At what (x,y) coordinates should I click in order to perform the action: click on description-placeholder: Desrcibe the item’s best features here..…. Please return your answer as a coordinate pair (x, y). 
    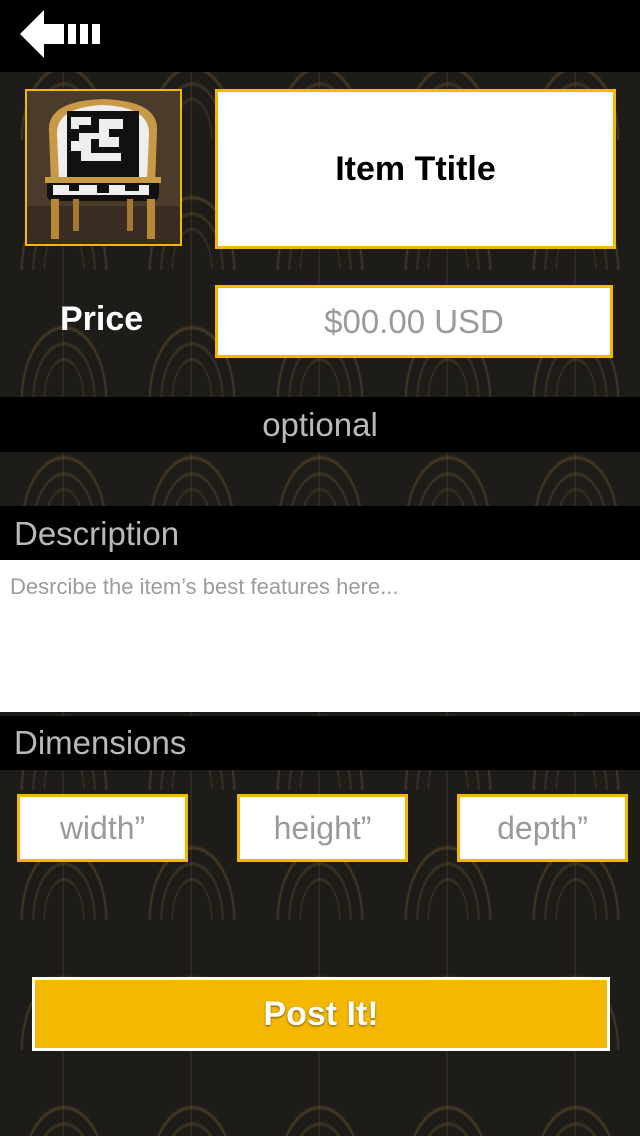
    Looking at the image, I should click on (204, 586).